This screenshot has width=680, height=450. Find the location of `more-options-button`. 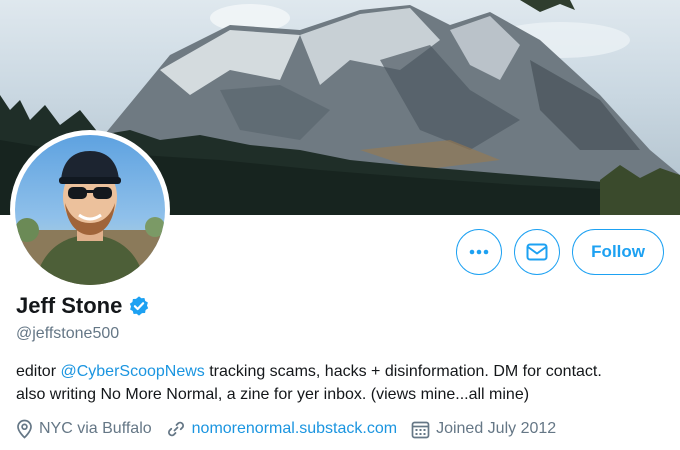

more-options-button is located at coordinates (479, 252).